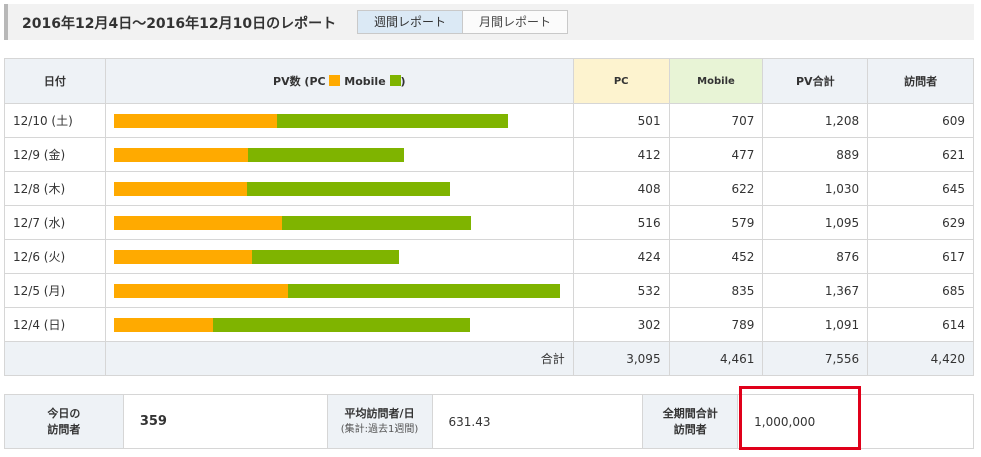 This screenshot has width=981, height=457. I want to click on today-visitors-label: 今日の 訪問者, so click(64, 421).